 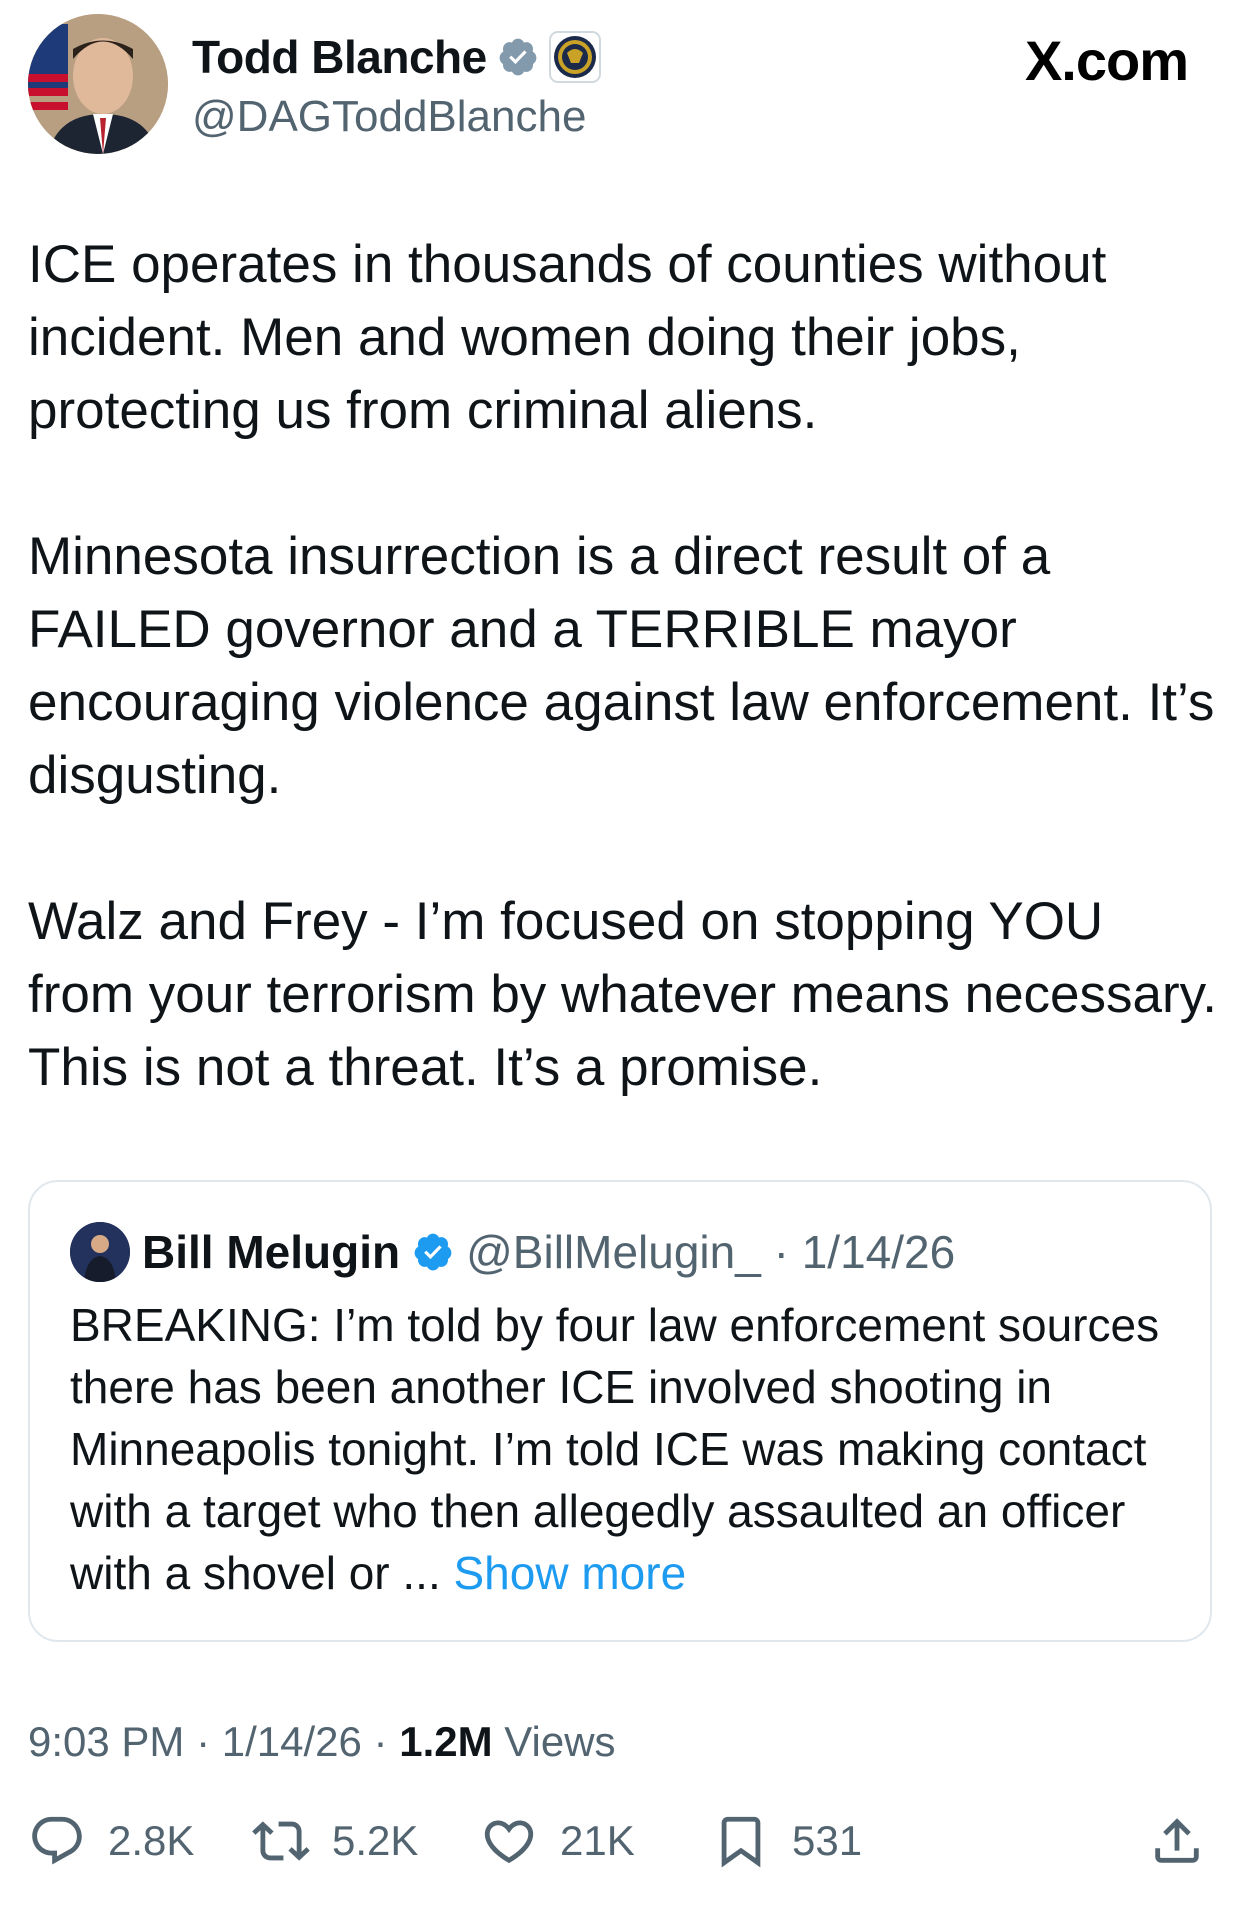 What do you see at coordinates (554, 1741) in the screenshot?
I see `views-label: Views` at bounding box center [554, 1741].